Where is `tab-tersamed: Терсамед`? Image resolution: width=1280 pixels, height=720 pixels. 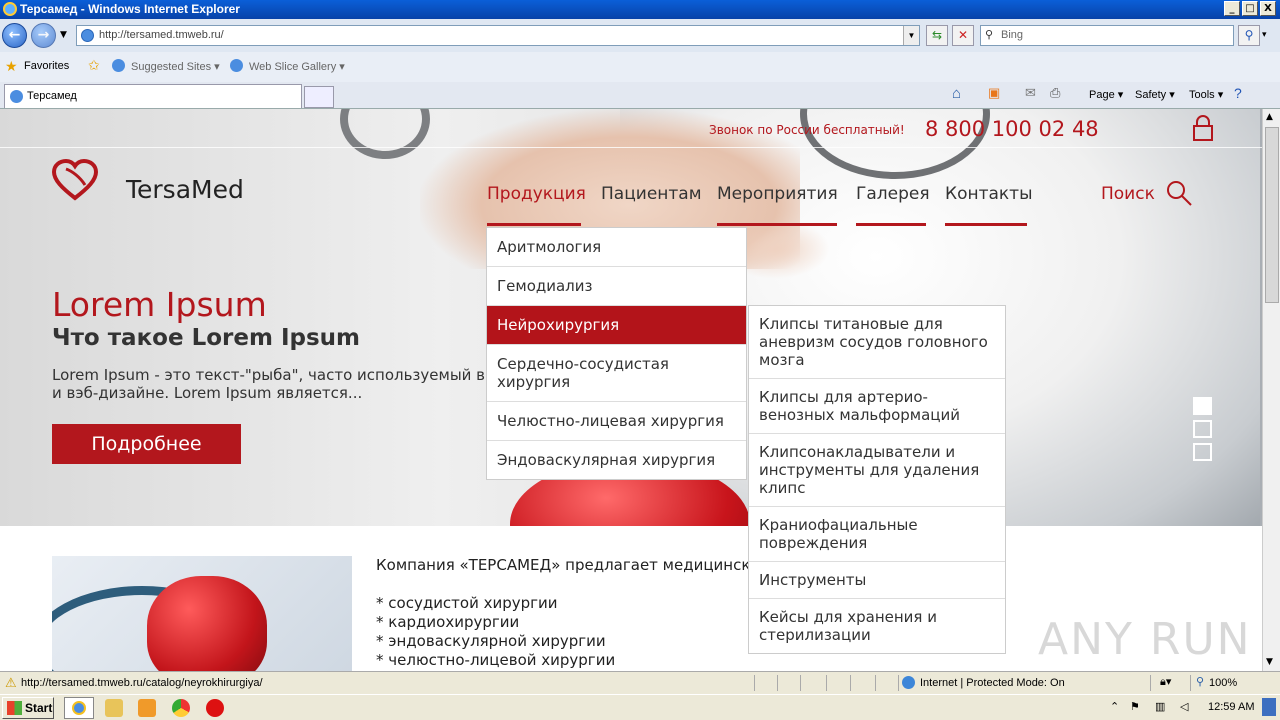
tab-tersamed: Терсамед is located at coordinates (153, 96).